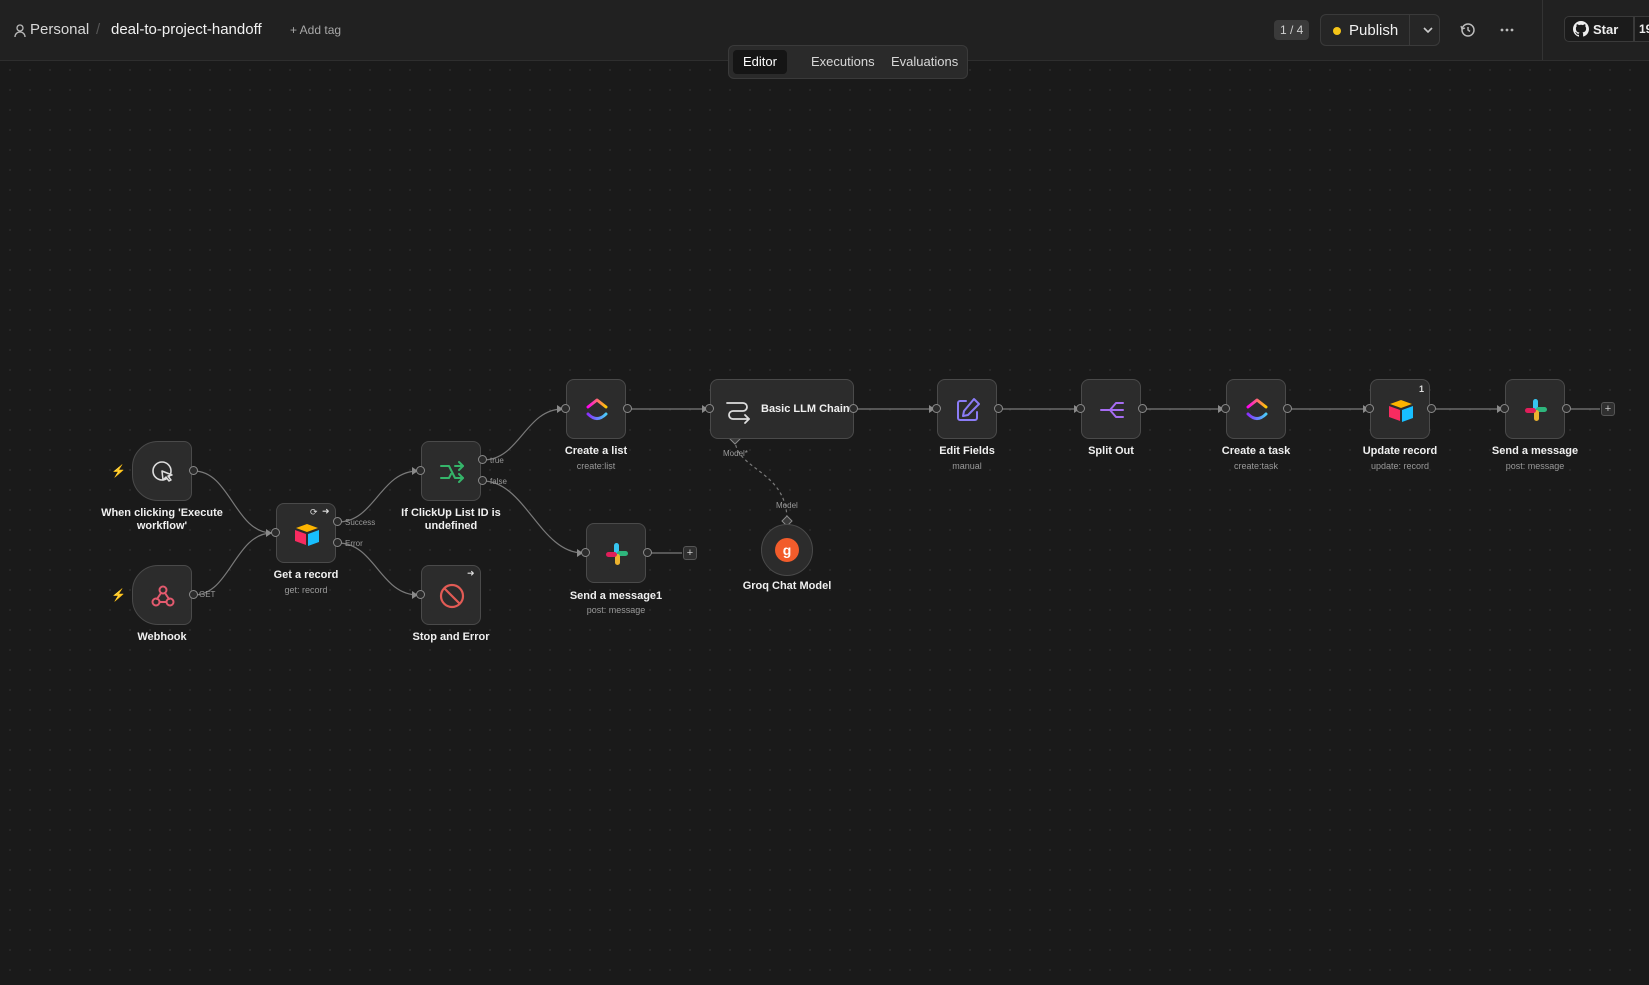 The image size is (1649, 985). Describe the element at coordinates (354, 543) in the screenshot. I see `edge-label-error: Error` at that location.